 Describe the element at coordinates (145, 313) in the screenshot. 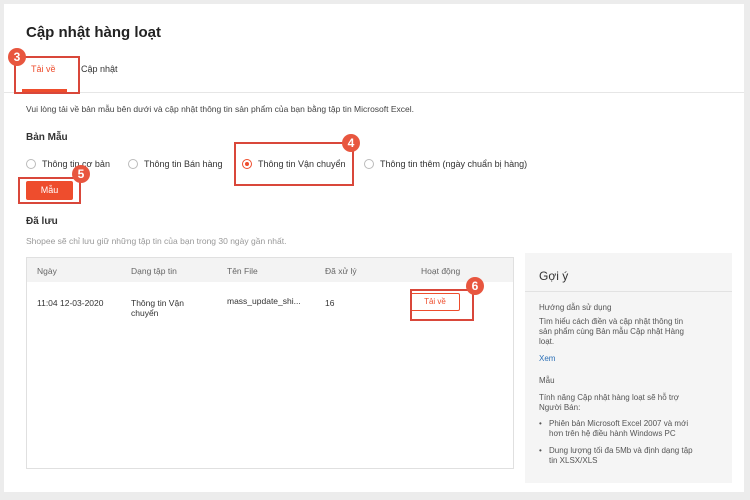

I see `cell-file-type-line2: chuyển` at that location.